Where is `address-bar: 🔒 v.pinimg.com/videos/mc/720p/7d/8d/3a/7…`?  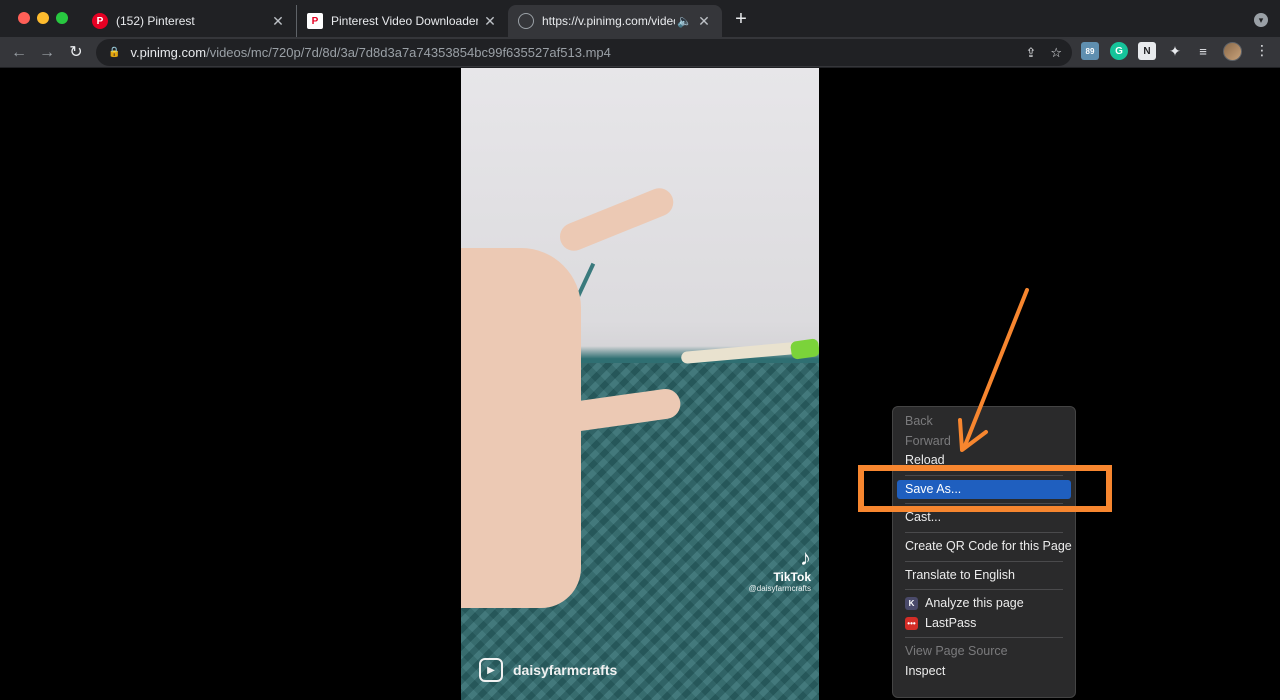 address-bar: 🔒 v.pinimg.com/videos/mc/720p/7d/8d/3a/7… is located at coordinates (584, 52).